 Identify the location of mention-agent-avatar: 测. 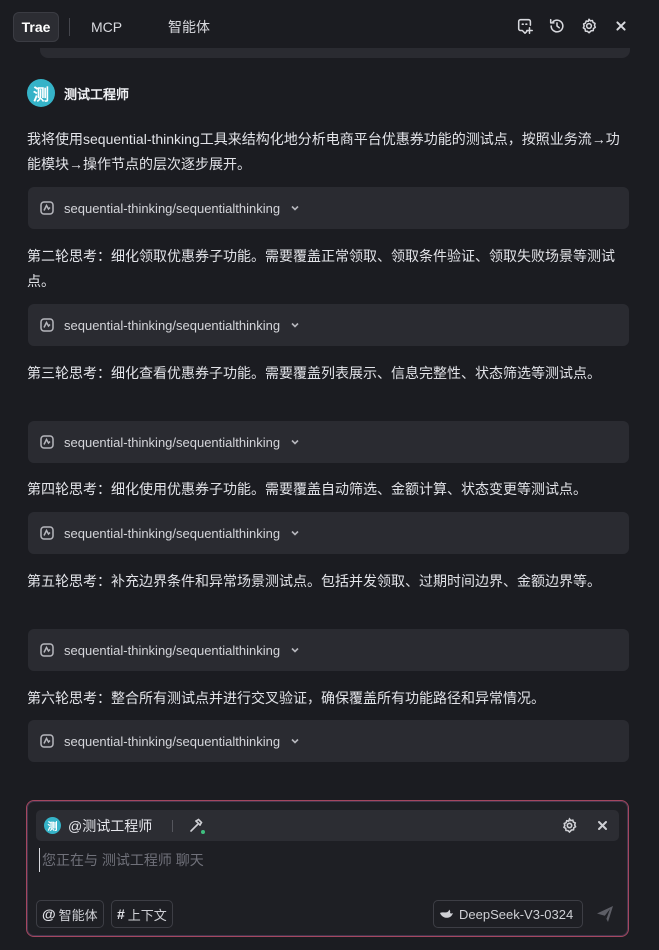
(52, 825).